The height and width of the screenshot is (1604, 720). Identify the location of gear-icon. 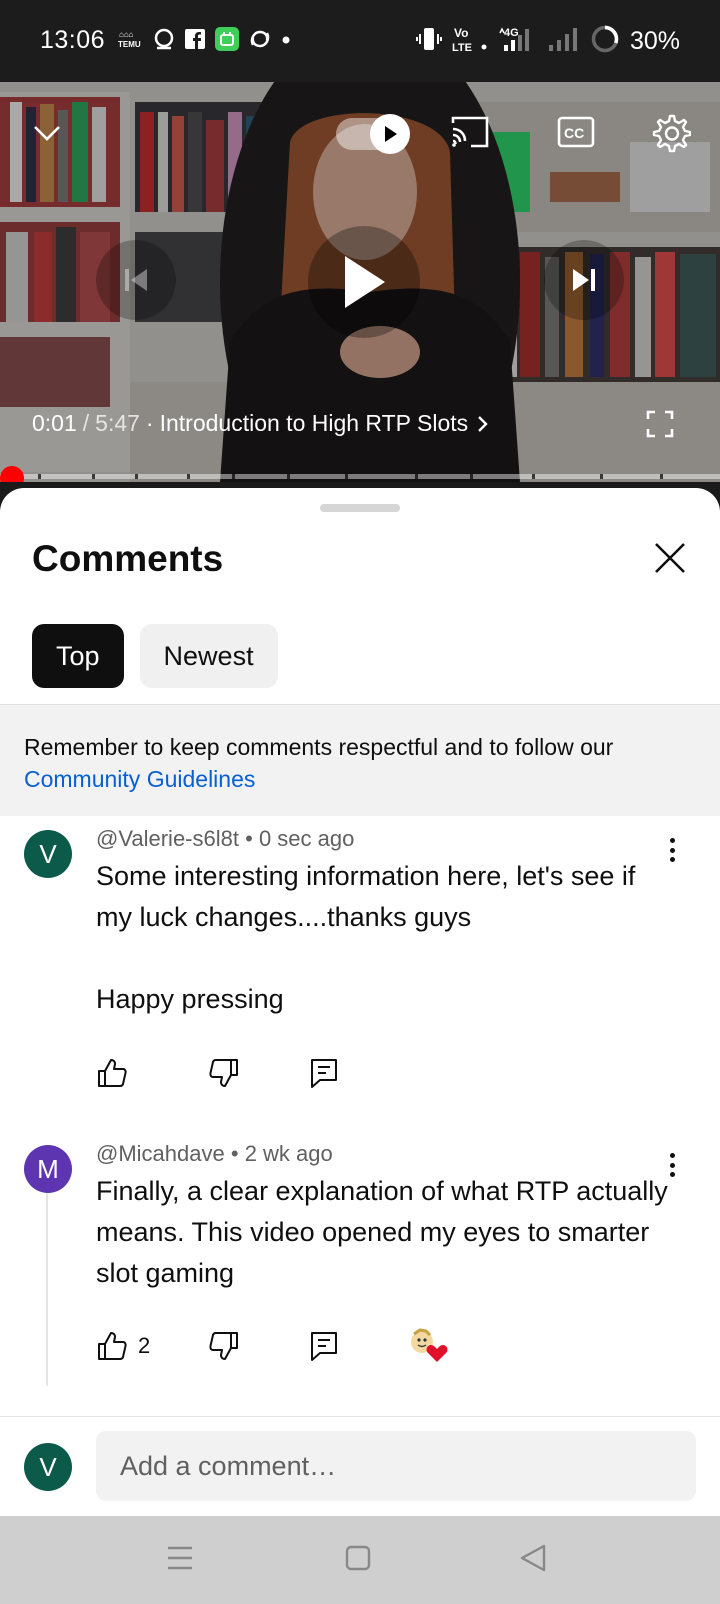
(671, 133).